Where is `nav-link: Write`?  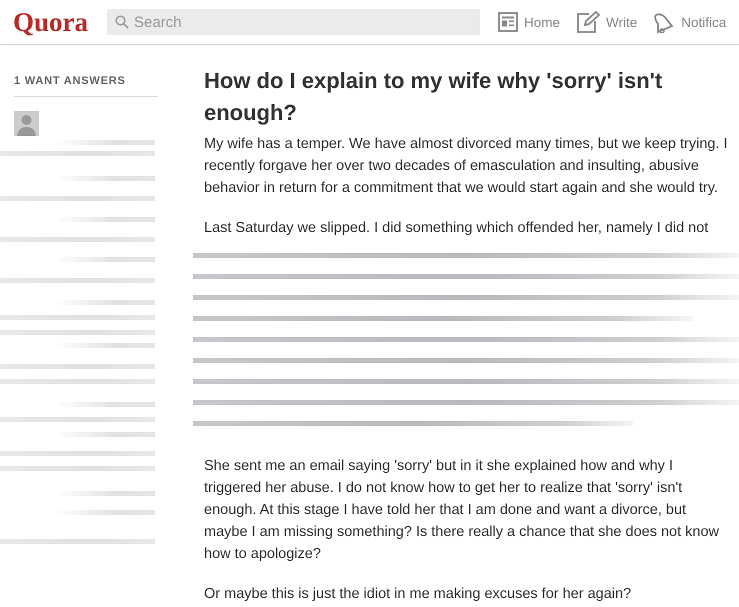
nav-link: Write is located at coordinates (607, 22).